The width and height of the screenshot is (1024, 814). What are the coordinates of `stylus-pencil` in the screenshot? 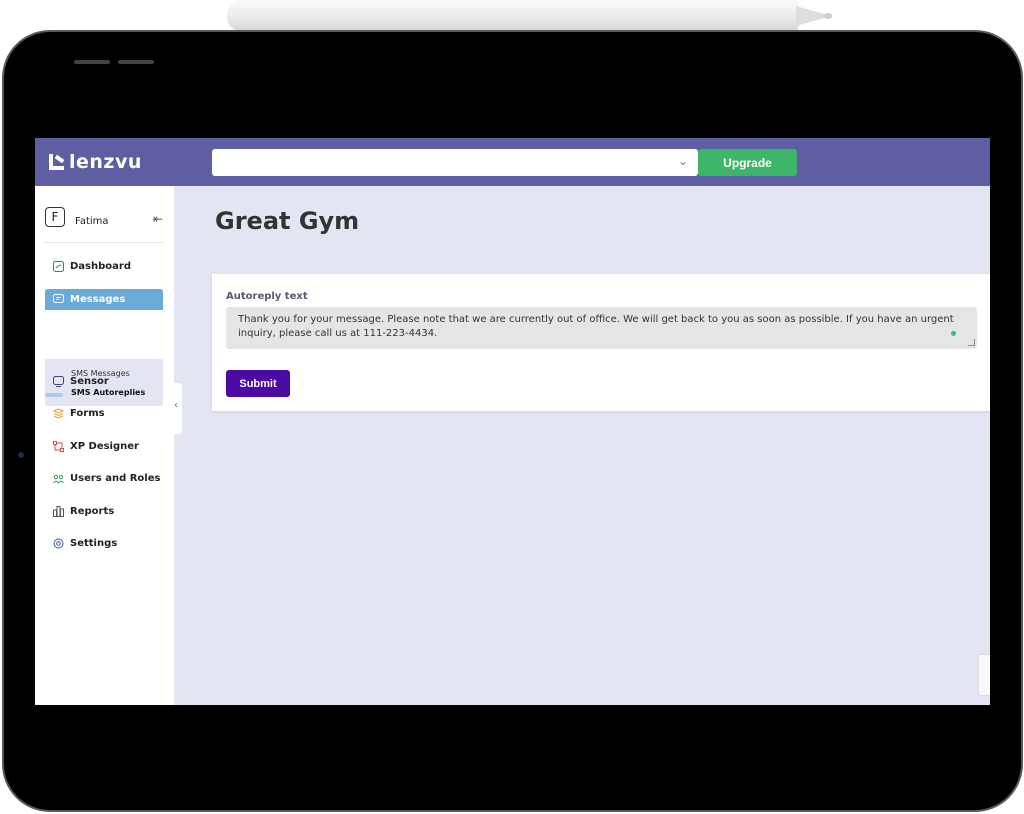 It's located at (513, 15).